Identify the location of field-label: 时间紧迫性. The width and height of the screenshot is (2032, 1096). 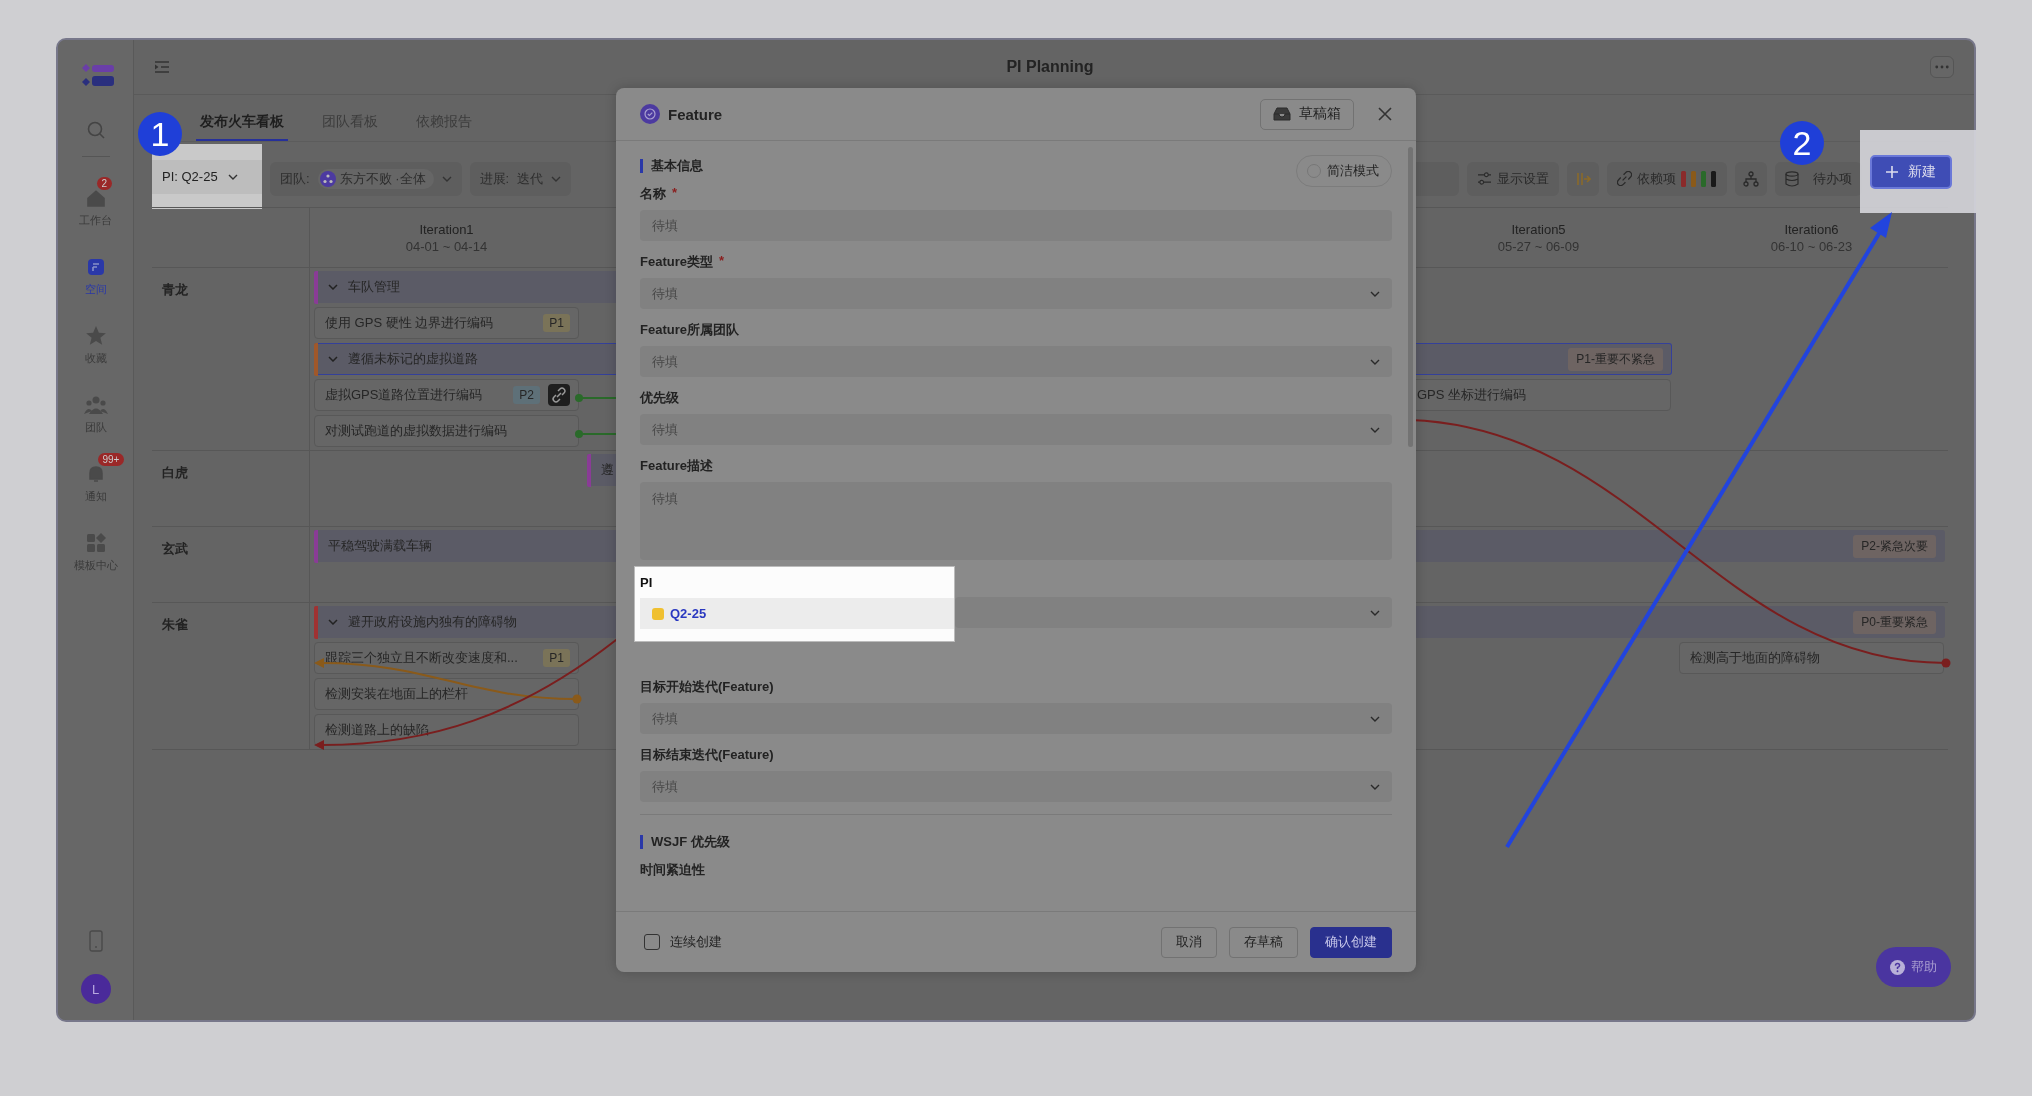
(673, 870).